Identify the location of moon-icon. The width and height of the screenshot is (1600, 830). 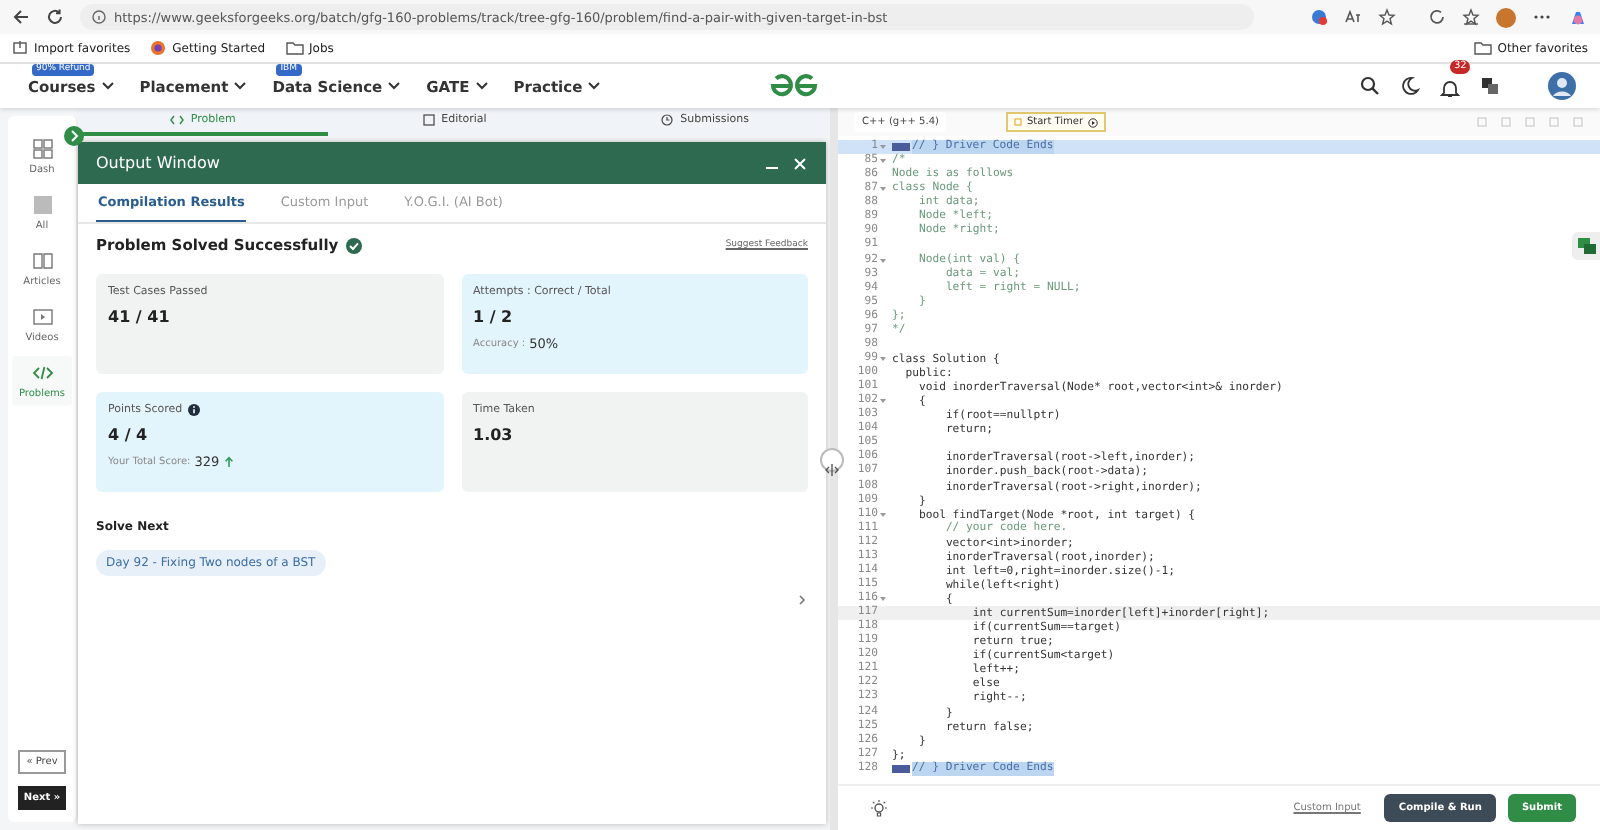
(1410, 86).